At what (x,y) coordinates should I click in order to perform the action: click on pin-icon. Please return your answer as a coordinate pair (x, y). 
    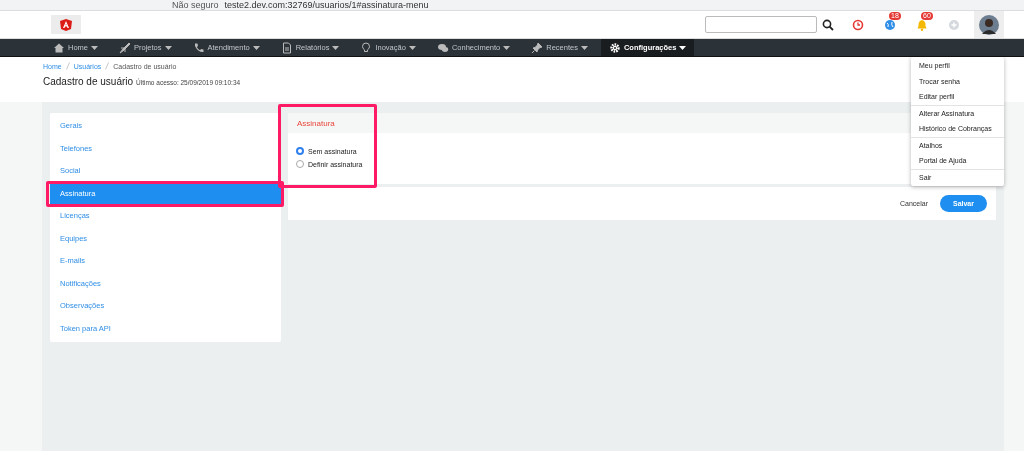
    Looking at the image, I should click on (537, 47).